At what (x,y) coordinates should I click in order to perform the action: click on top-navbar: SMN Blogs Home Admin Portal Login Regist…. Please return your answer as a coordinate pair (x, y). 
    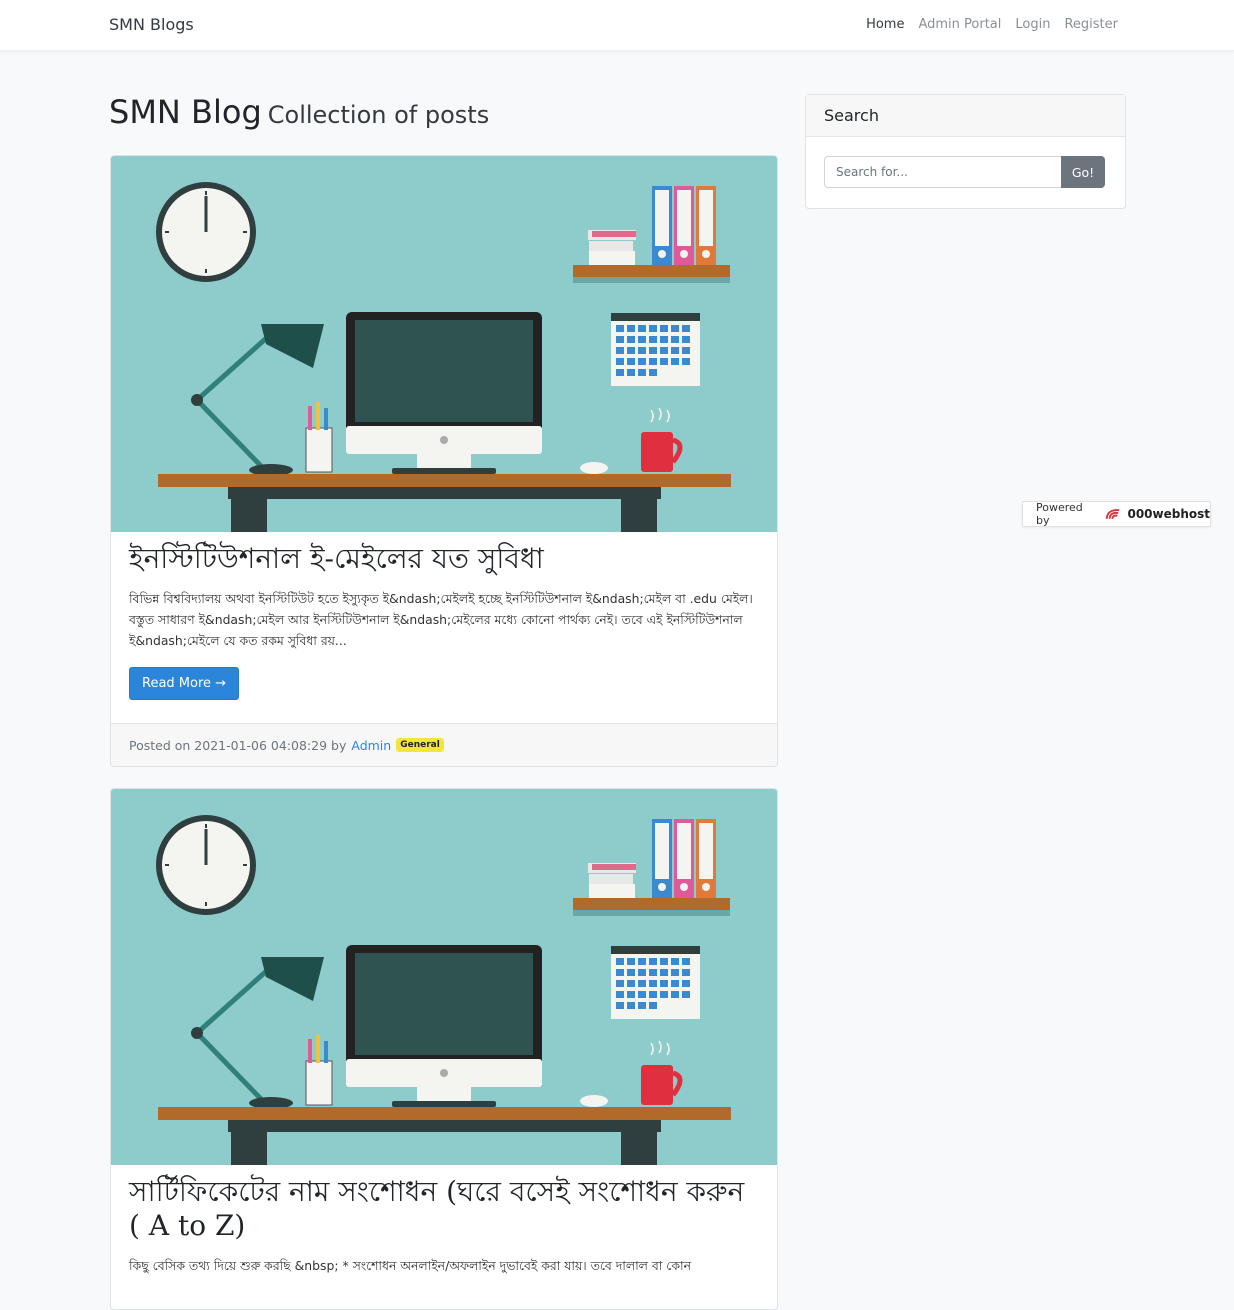
    Looking at the image, I should click on (617, 25).